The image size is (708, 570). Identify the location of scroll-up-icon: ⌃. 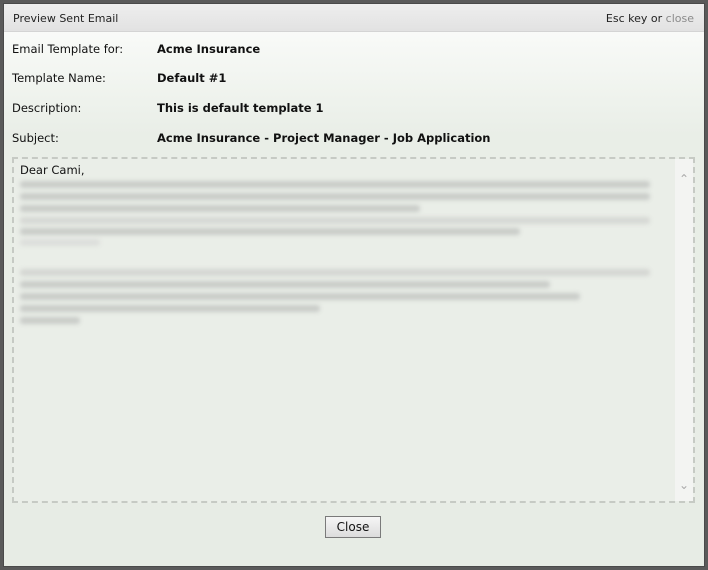
(684, 179).